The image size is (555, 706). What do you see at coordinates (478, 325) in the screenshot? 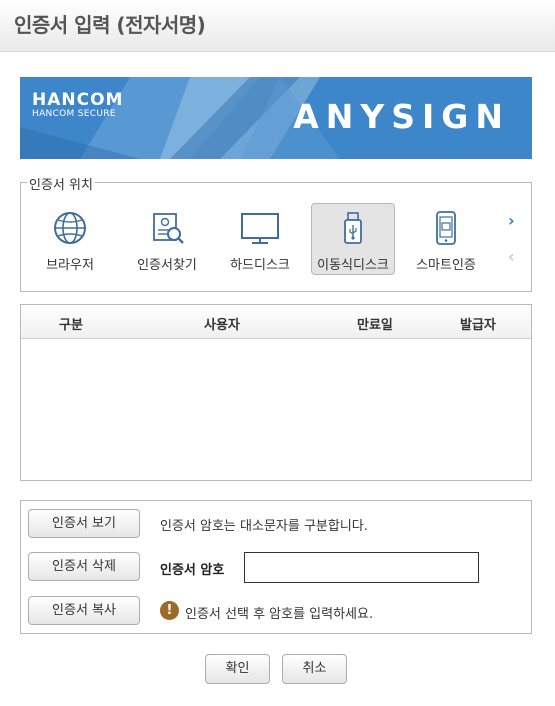
I see `column-issuer: 발급자` at bounding box center [478, 325].